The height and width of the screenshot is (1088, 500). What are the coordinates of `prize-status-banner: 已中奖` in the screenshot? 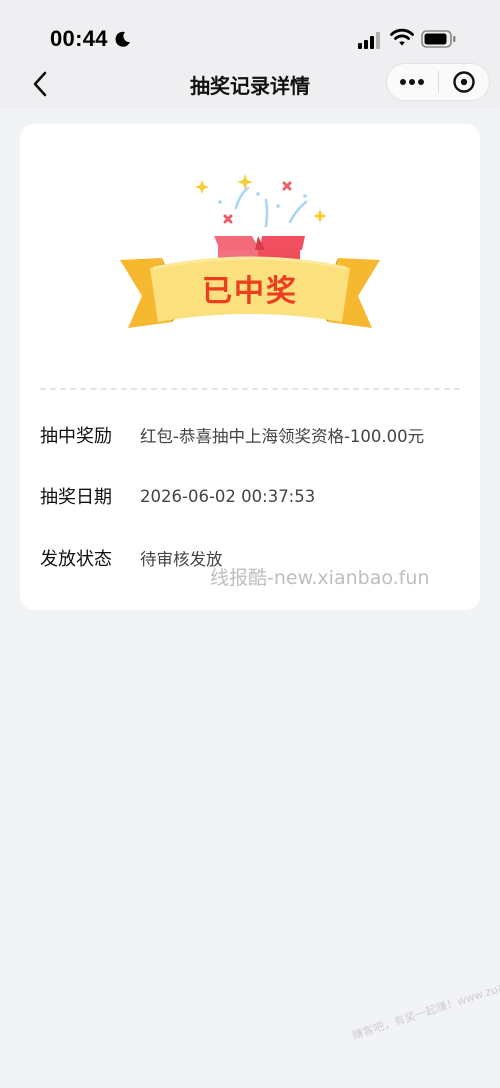 It's located at (250, 291).